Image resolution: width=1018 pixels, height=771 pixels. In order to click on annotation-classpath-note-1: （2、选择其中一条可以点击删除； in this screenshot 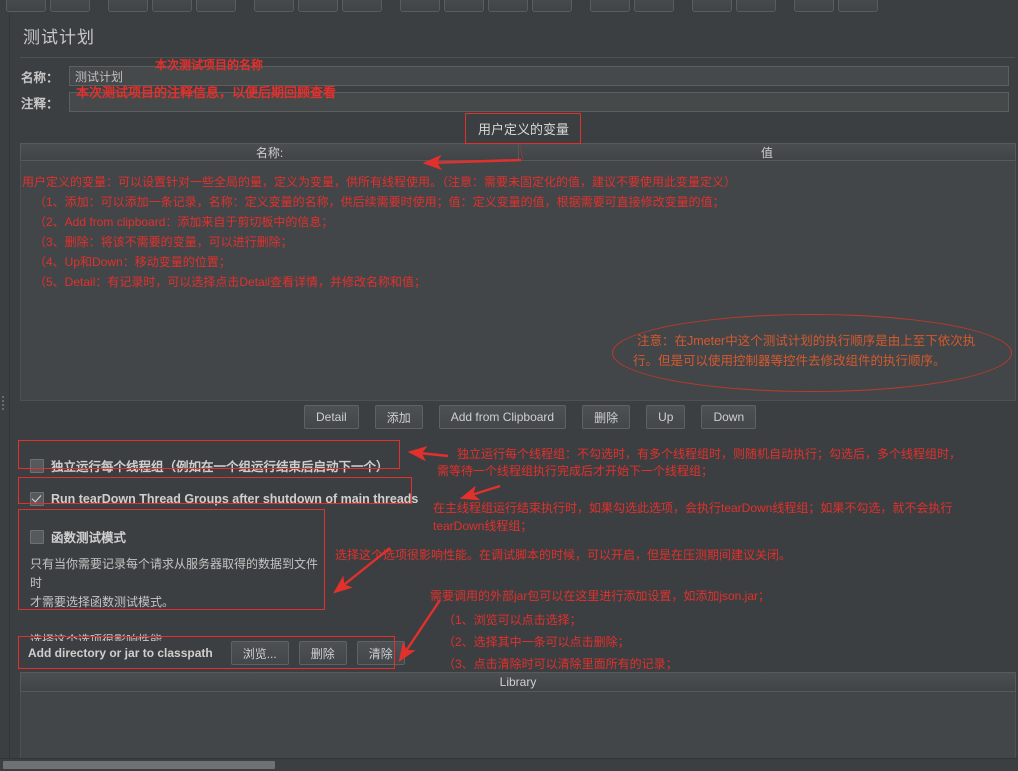, I will do `click(536, 642)`.